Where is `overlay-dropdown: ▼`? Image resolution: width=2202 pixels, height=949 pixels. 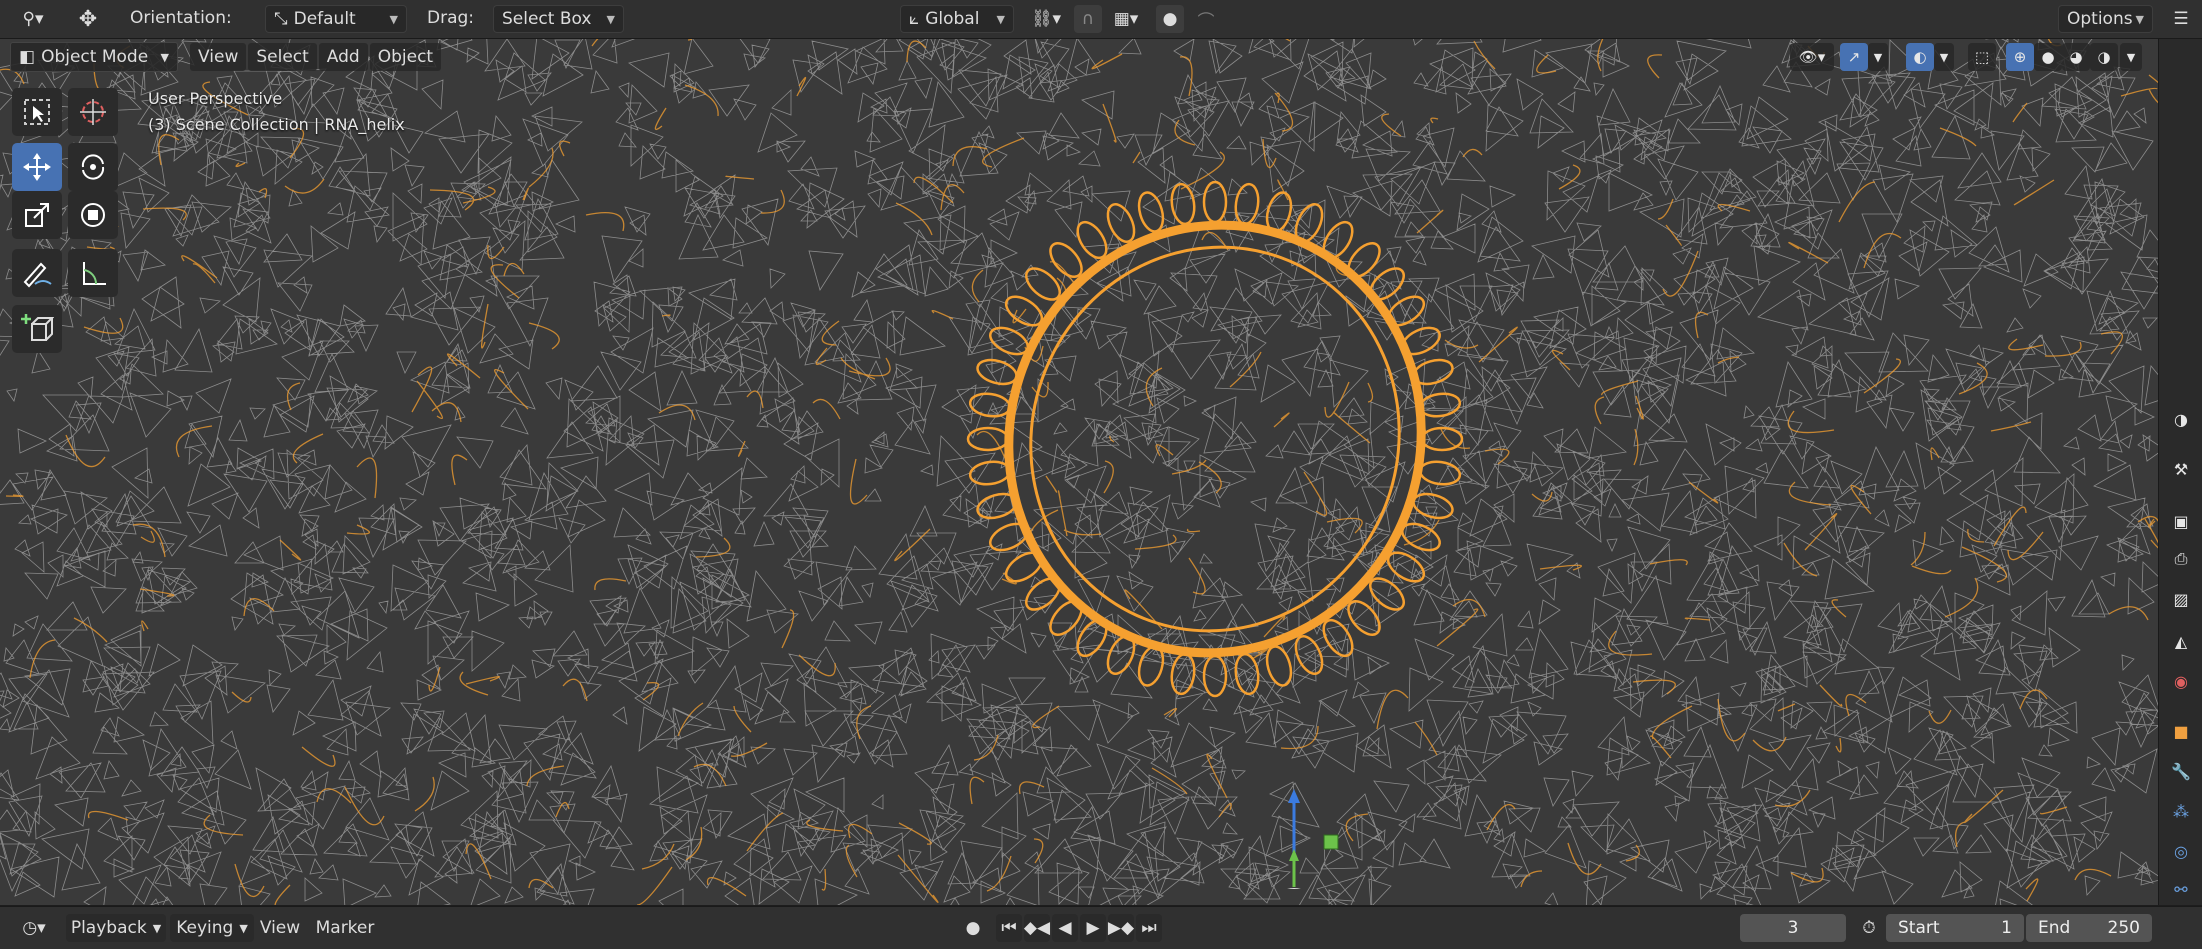 overlay-dropdown: ▼ is located at coordinates (1944, 57).